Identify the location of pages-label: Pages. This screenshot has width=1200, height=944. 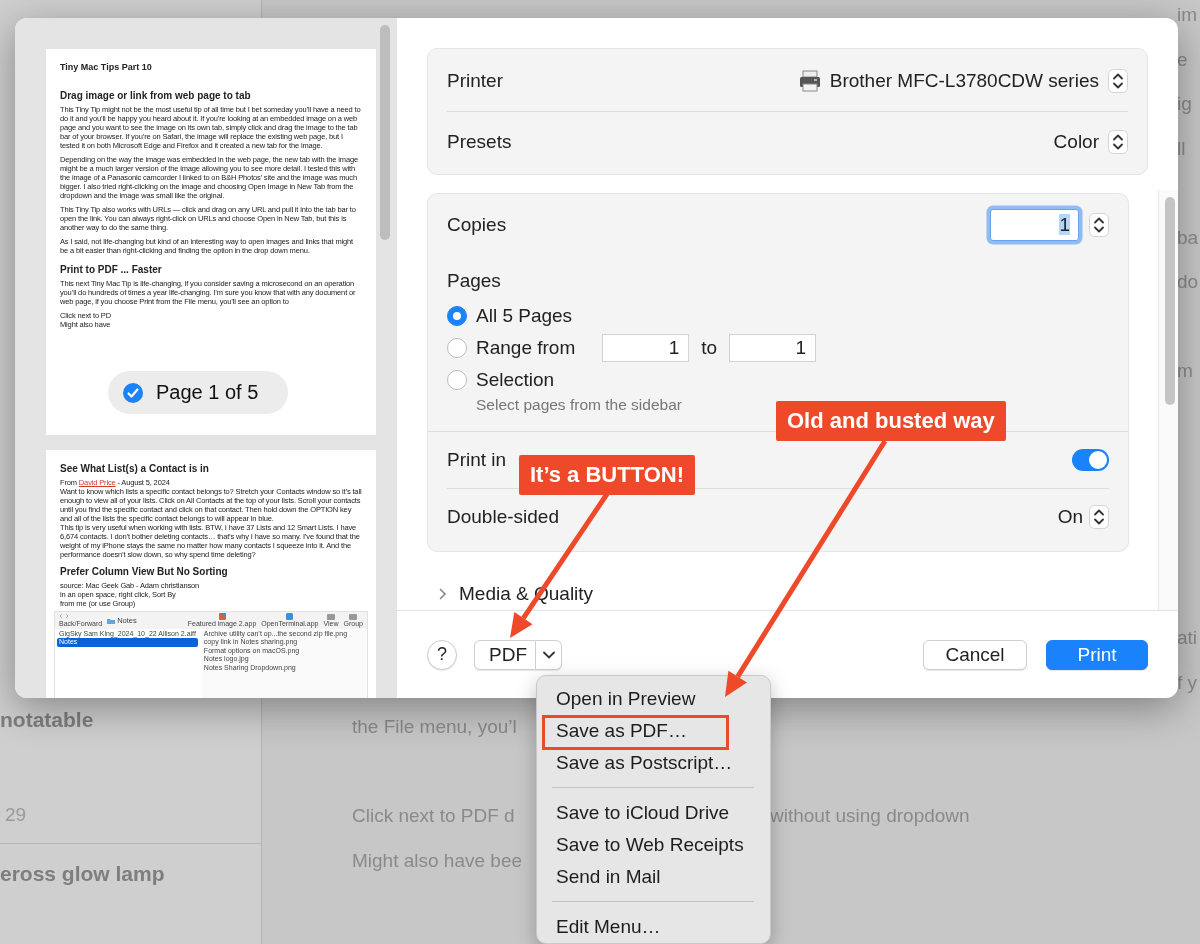
(474, 281).